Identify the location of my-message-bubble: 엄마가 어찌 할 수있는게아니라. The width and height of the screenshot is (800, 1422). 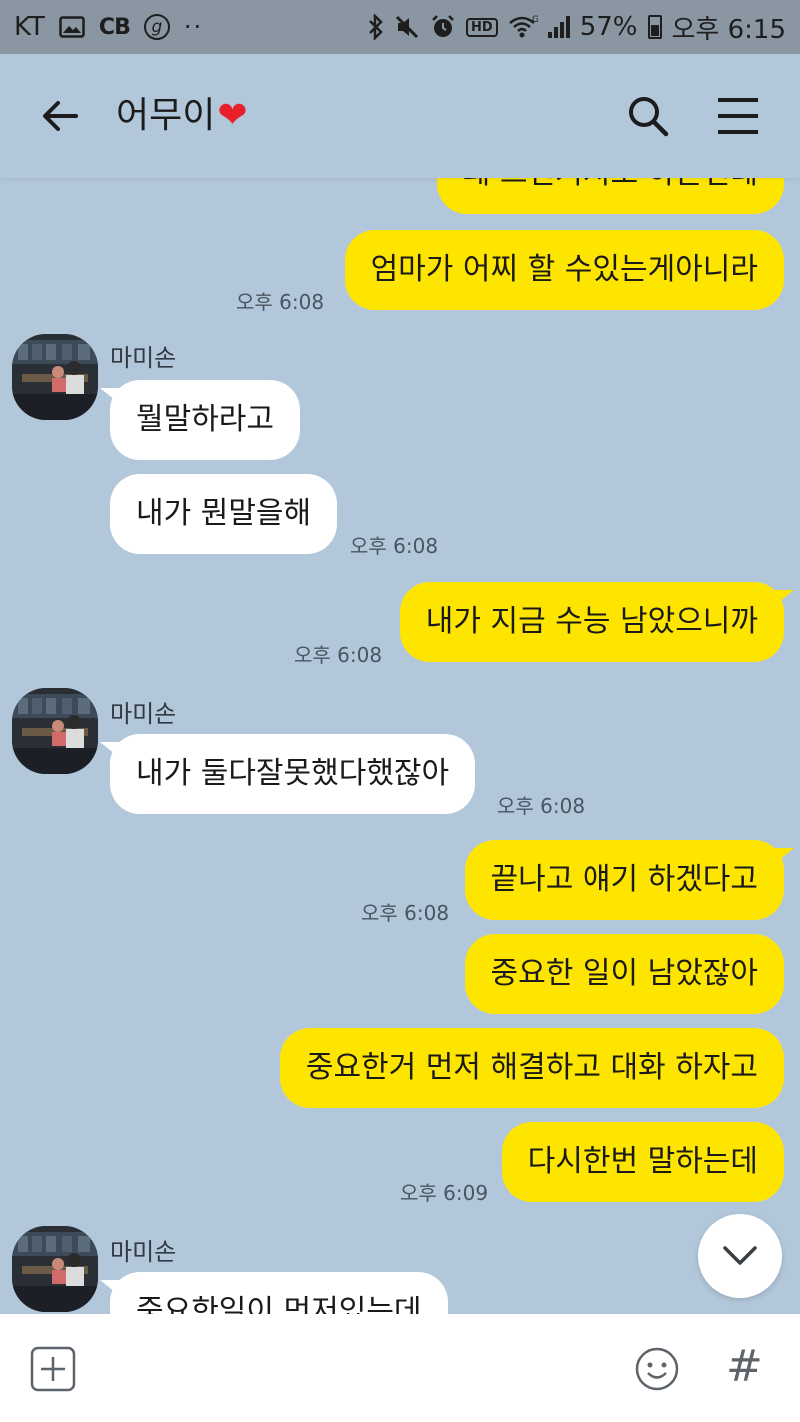
(564, 270).